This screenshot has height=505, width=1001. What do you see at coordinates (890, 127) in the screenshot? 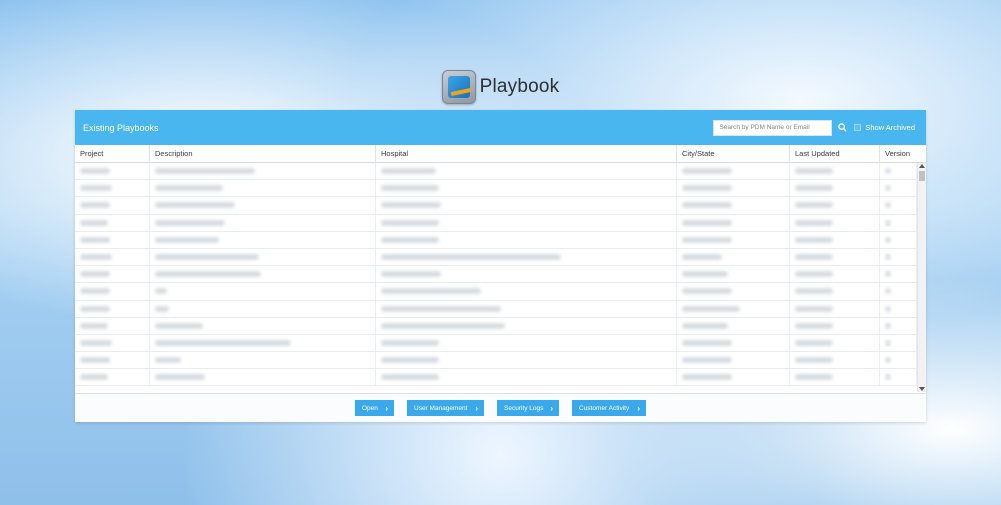
I see `show-archived-label: Show Archived` at bounding box center [890, 127].